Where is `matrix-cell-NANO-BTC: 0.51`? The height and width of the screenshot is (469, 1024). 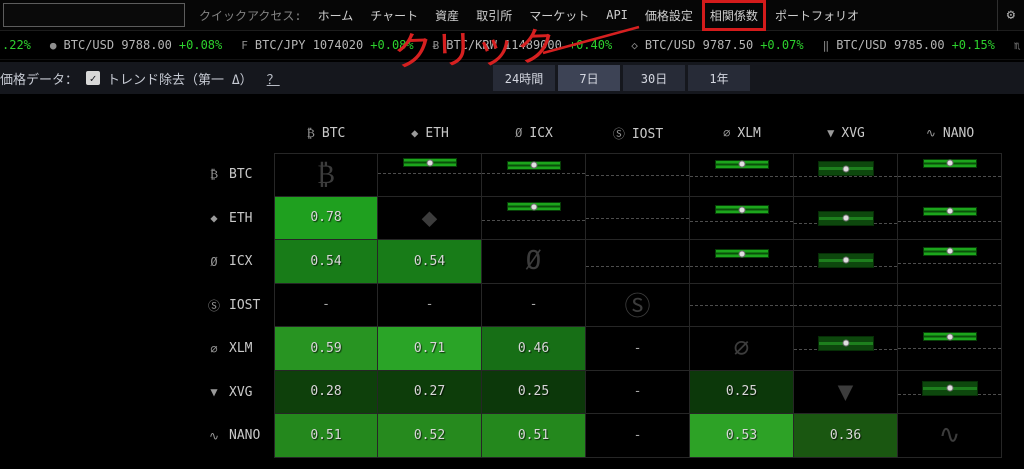
matrix-cell-NANO-BTC: 0.51 is located at coordinates (326, 436).